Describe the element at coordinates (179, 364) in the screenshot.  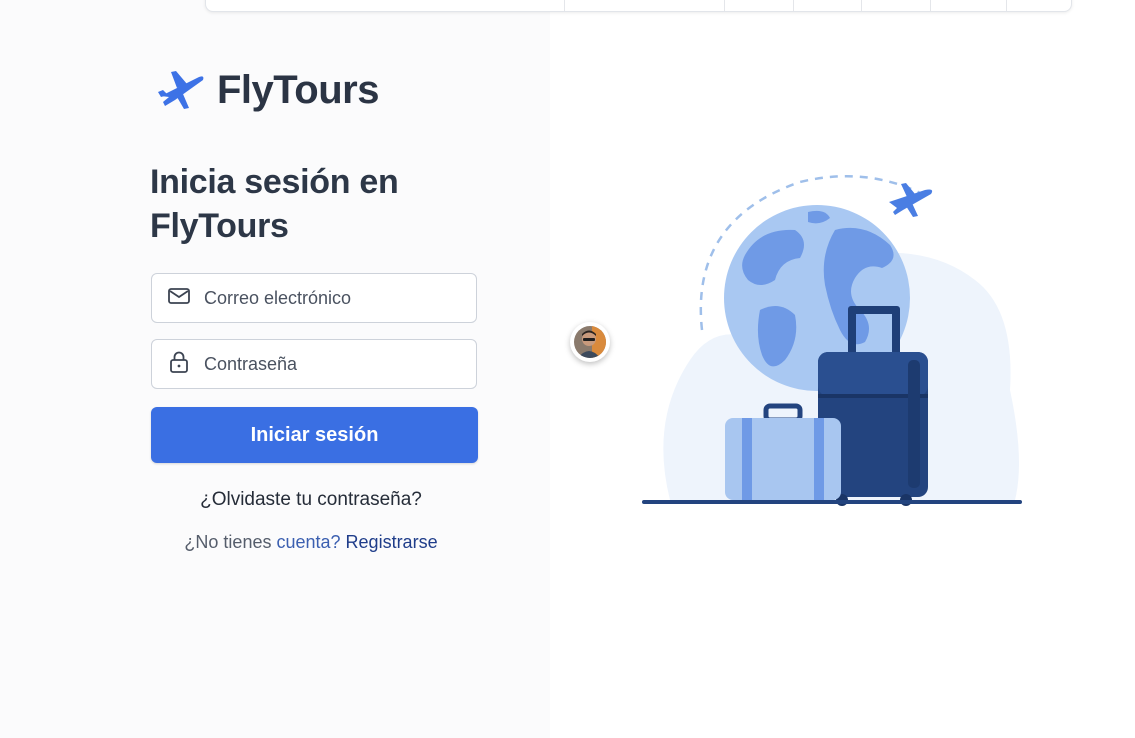
I see `lock-icon` at that location.